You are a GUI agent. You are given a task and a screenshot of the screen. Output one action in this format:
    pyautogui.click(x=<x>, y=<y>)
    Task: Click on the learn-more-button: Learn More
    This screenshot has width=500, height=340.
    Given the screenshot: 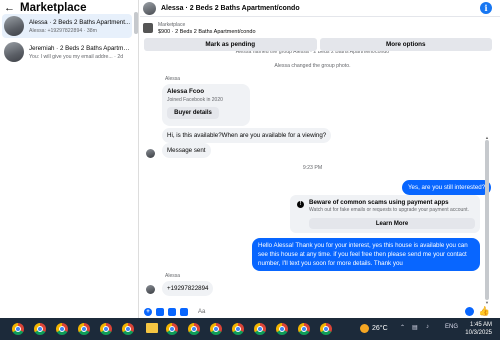 What is the action you would take?
    pyautogui.click(x=392, y=223)
    